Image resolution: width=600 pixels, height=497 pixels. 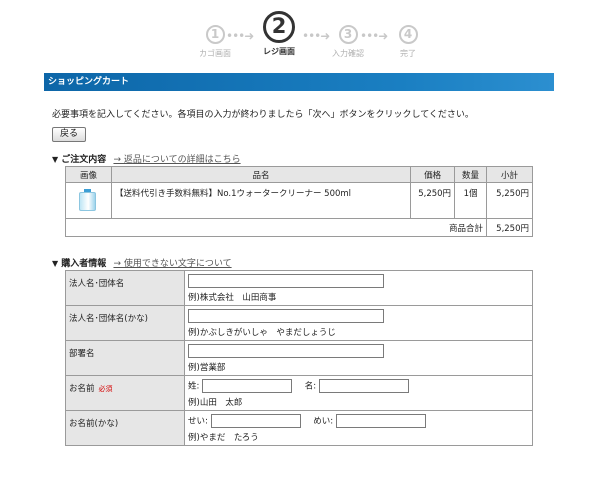 I want to click on step-label: 入力確認, so click(x=348, y=53).